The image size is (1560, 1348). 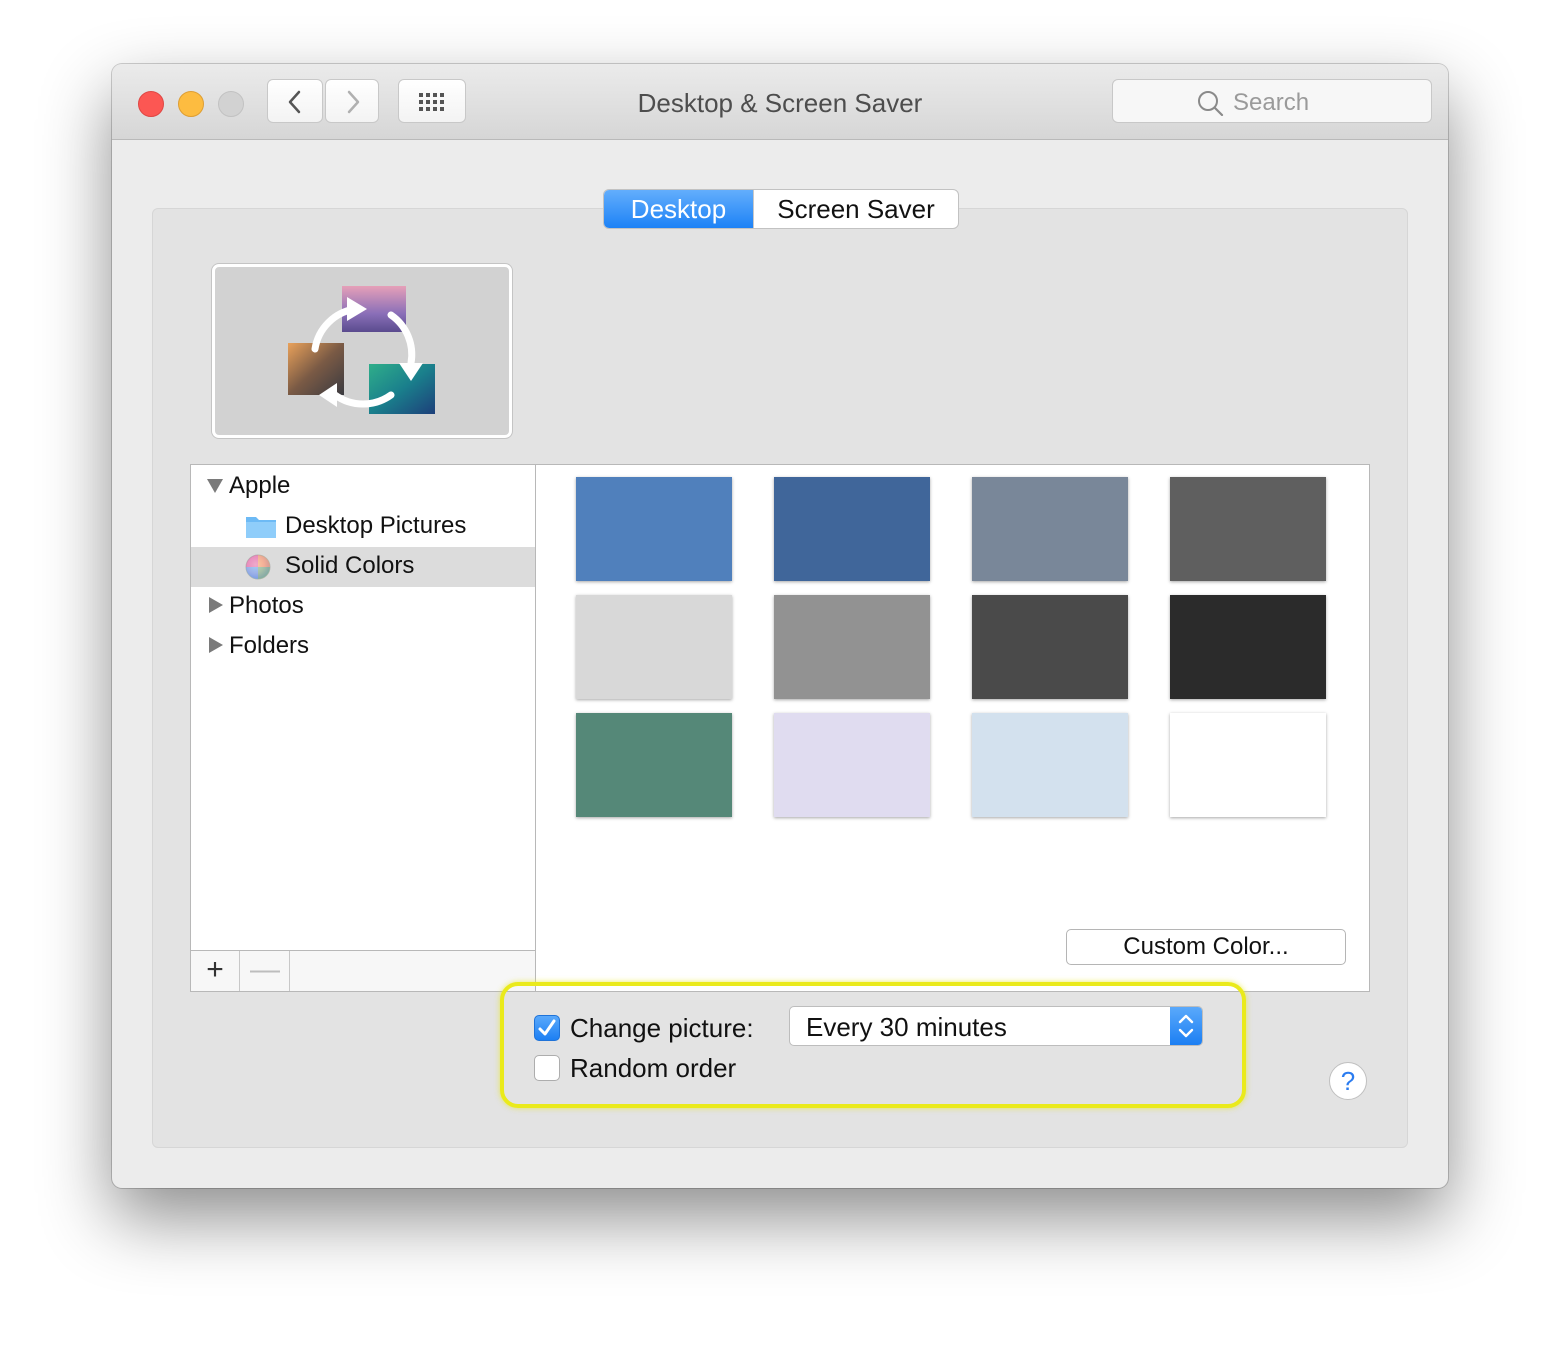 I want to click on change-picture-checkbox, so click(x=547, y=1028).